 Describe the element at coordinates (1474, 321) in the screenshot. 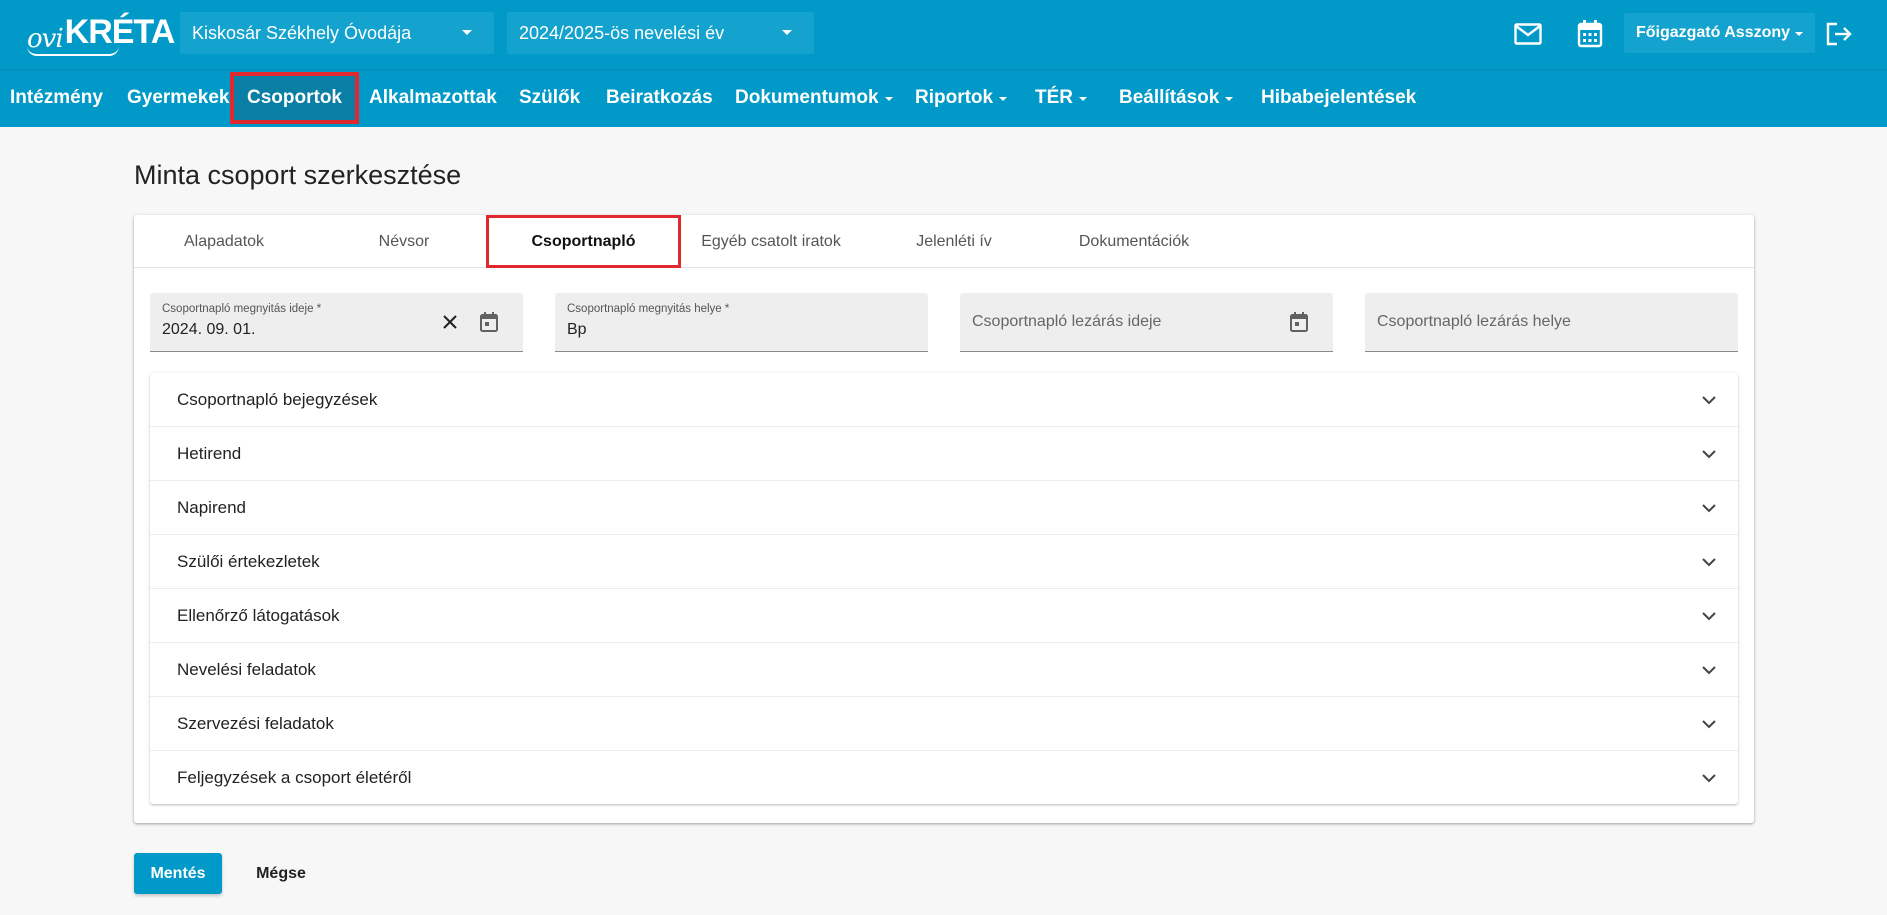

I see `closing-place-placeholder: Csoportnapló lezárás helye` at that location.